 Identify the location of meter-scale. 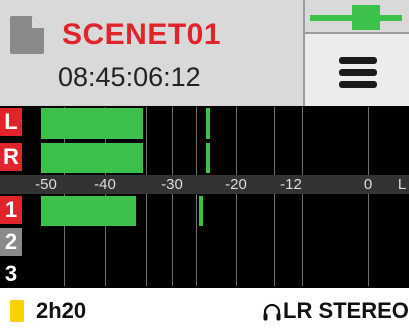
(204, 184).